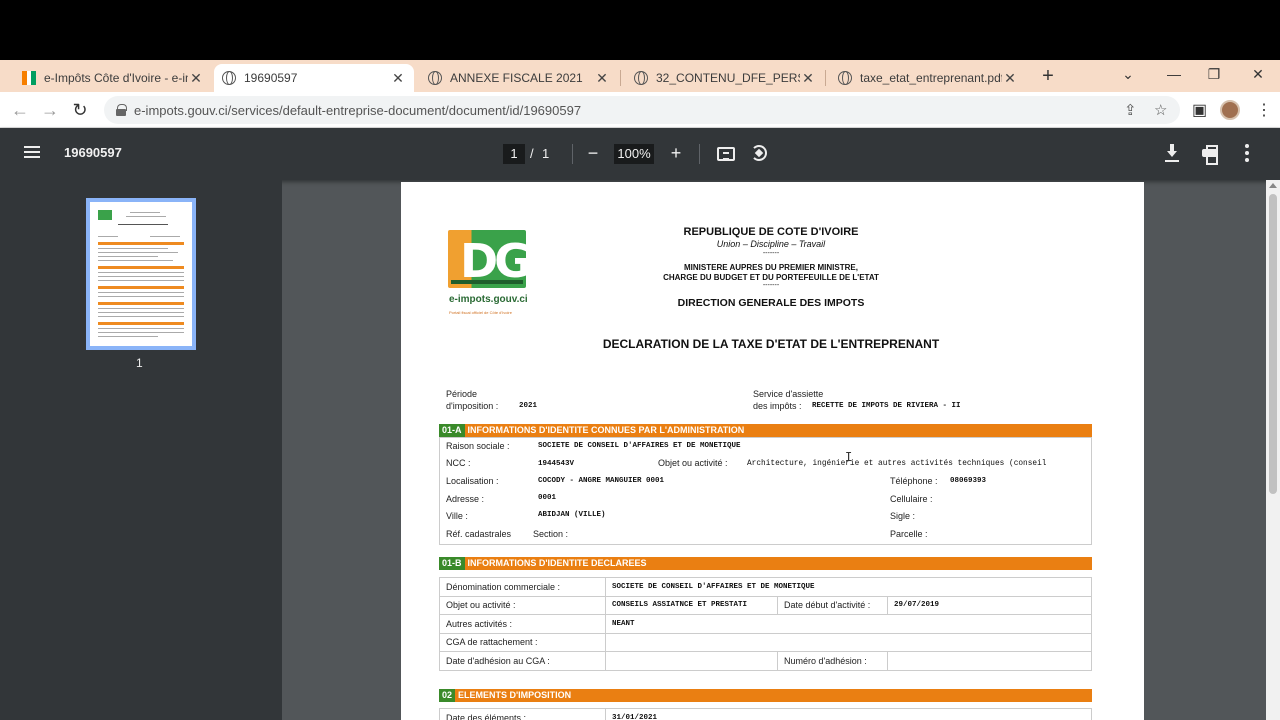 Image resolution: width=1280 pixels, height=720 pixels. What do you see at coordinates (771, 244) in the screenshot?
I see `motto: Union – Discipline – Travail` at bounding box center [771, 244].